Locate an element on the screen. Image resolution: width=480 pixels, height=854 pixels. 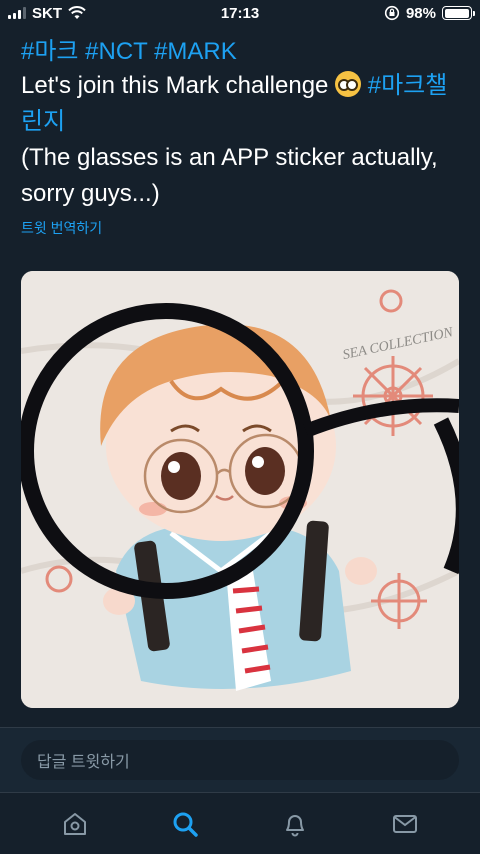
orientation-lock-icon is located at coordinates (392, 13).